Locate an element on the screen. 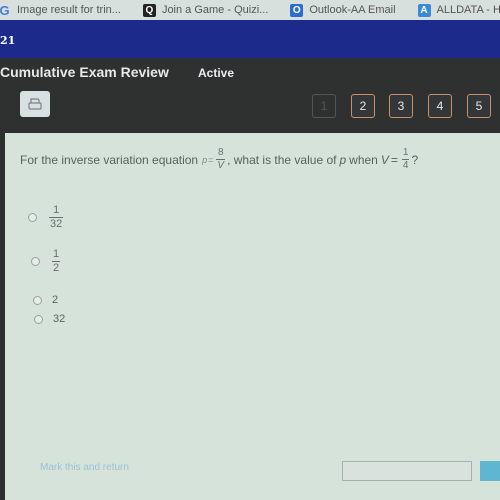 The width and height of the screenshot is (500, 500). fraction-numerator: 8 is located at coordinates (220, 152).